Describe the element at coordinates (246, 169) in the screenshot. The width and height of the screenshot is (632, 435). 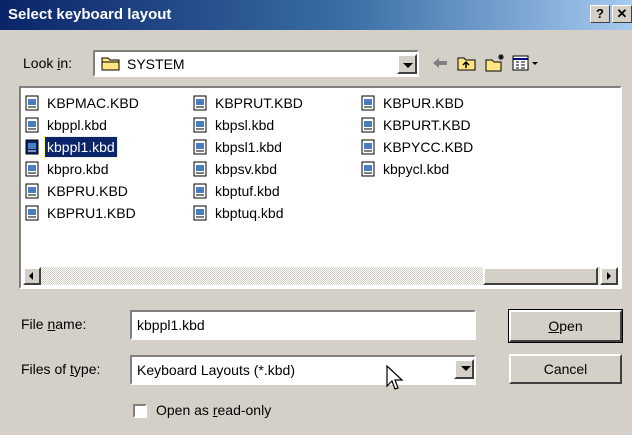
I see `file-name: kbpsv.kbd` at that location.